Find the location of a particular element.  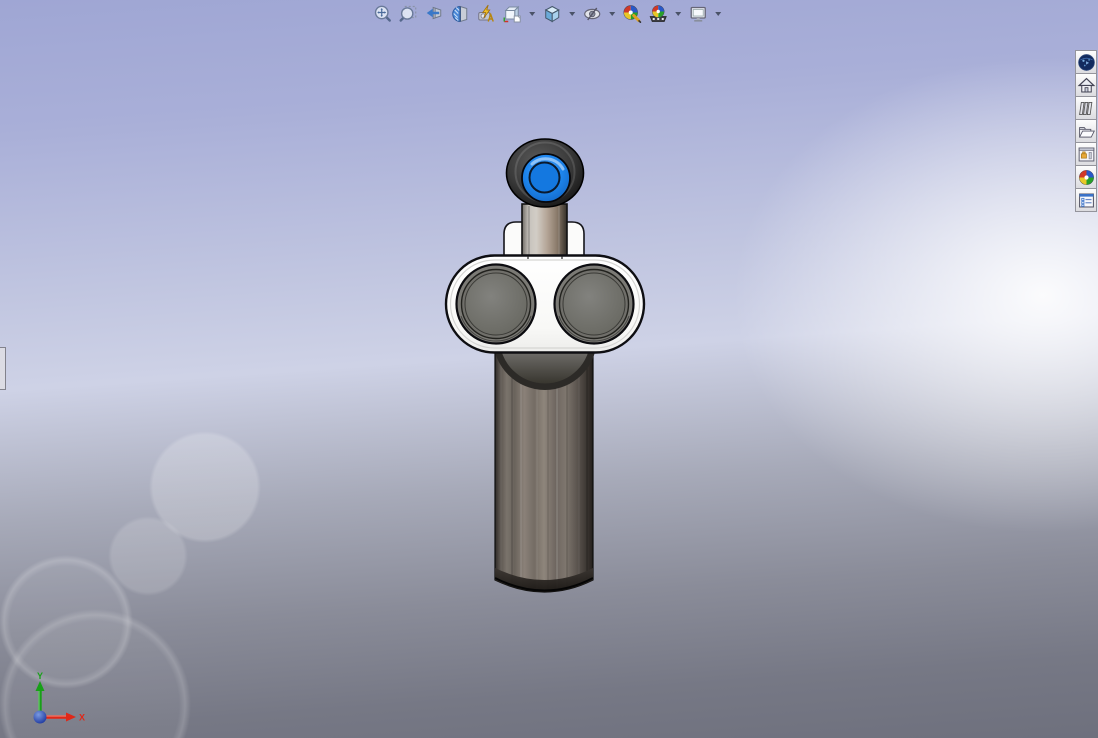

bore-left is located at coordinates (496, 304).